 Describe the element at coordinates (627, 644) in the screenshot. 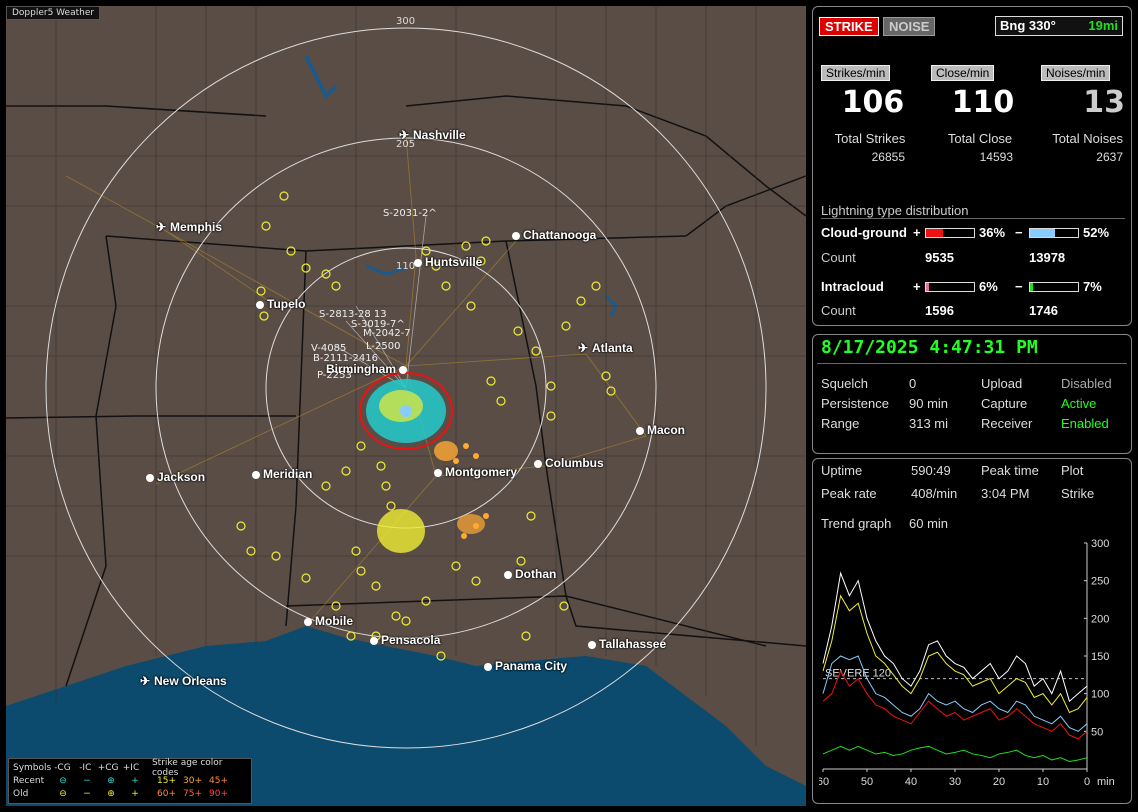

I see `city-tallahassee: Tallahassee` at that location.